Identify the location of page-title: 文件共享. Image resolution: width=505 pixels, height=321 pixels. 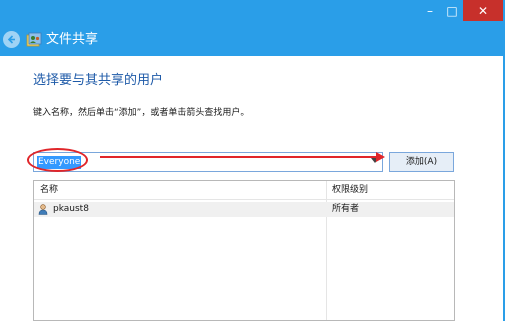
(72, 39).